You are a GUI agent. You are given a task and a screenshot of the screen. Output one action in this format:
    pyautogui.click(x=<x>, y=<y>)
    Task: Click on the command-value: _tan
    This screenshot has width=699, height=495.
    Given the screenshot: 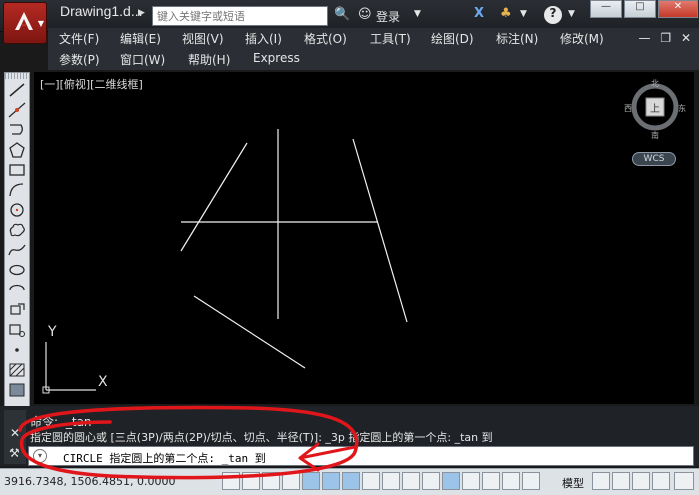 What is the action you would take?
    pyautogui.click(x=78, y=422)
    